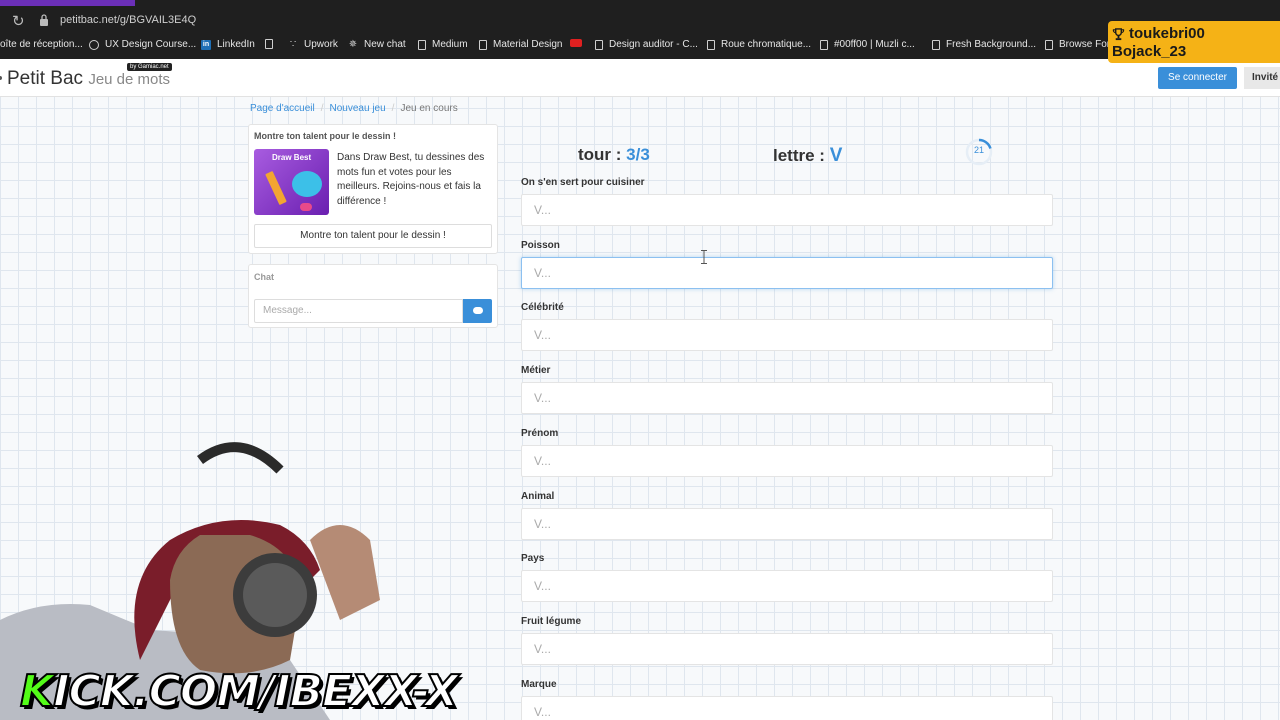 The width and height of the screenshot is (1280, 720). What do you see at coordinates (353, 44) in the screenshot?
I see `openai-icon: ✵` at bounding box center [353, 44].